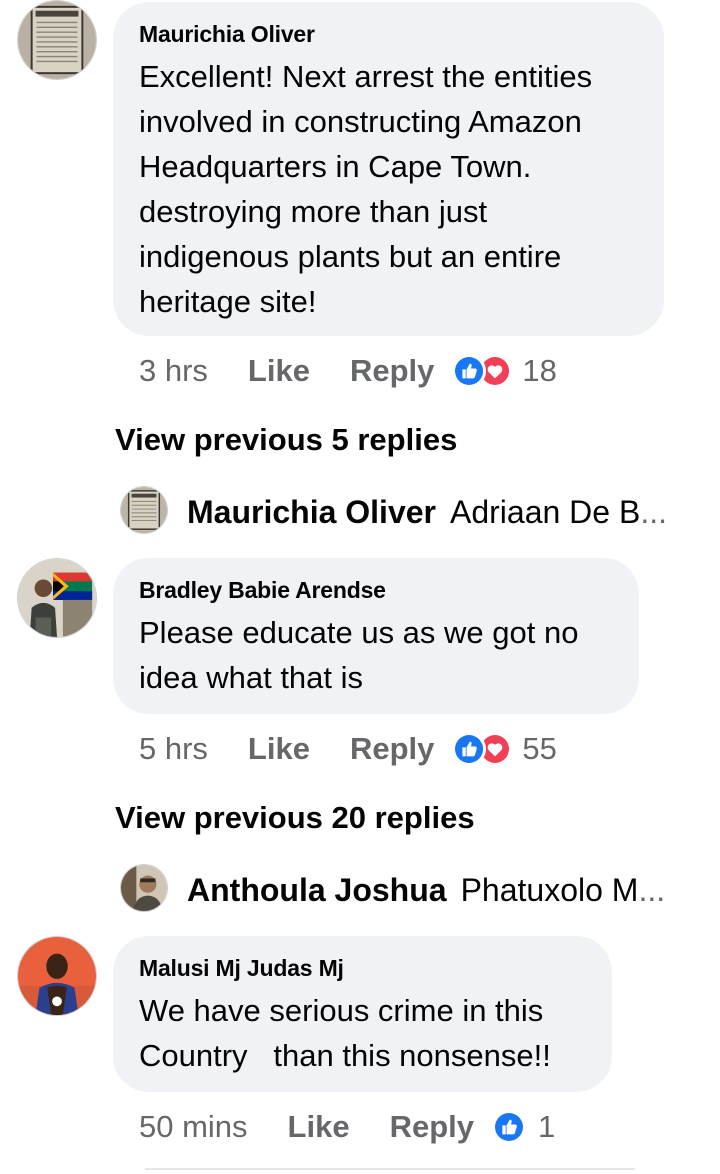 This screenshot has width=720, height=1174. What do you see at coordinates (341, 1010) in the screenshot?
I see `comment-text-line: We have serious crime in this` at bounding box center [341, 1010].